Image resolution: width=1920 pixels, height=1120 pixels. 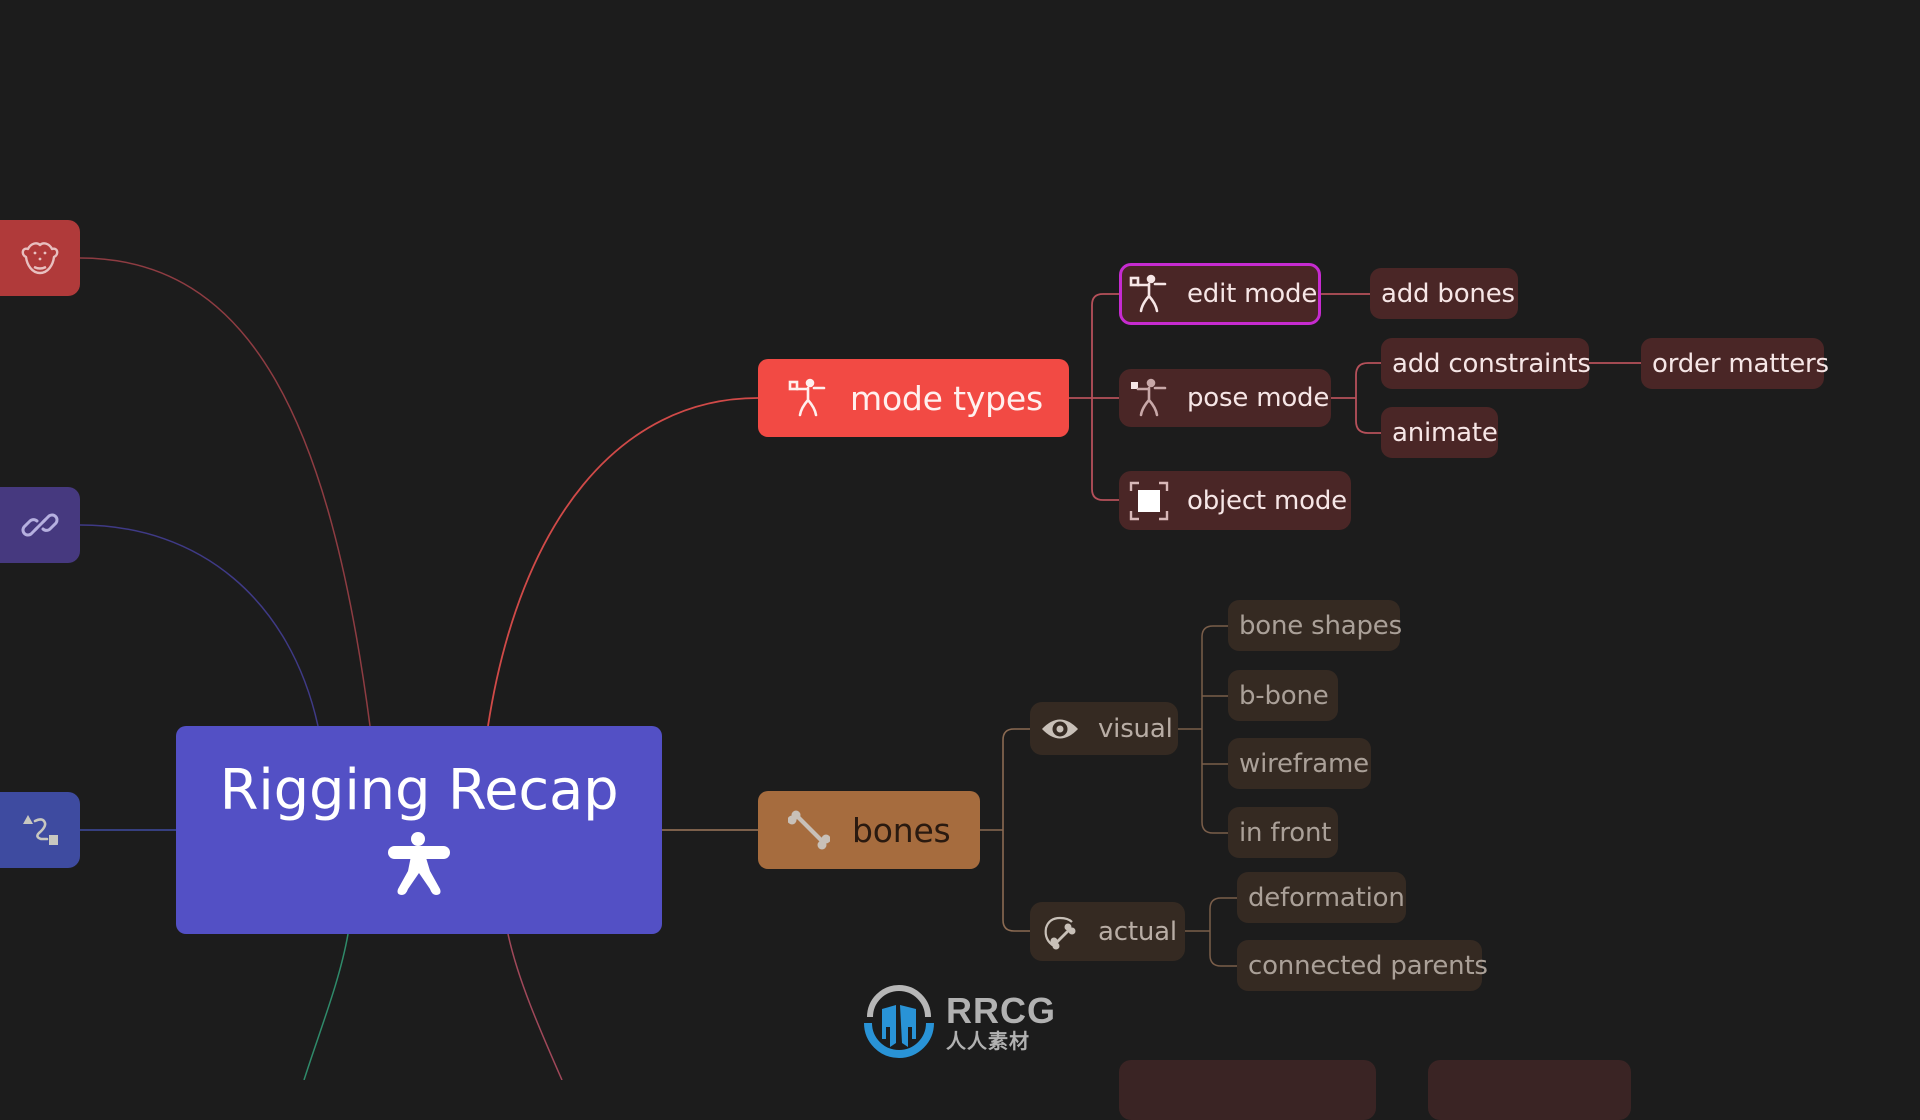 I want to click on object-mode-node: object mode, so click(x=1235, y=500).